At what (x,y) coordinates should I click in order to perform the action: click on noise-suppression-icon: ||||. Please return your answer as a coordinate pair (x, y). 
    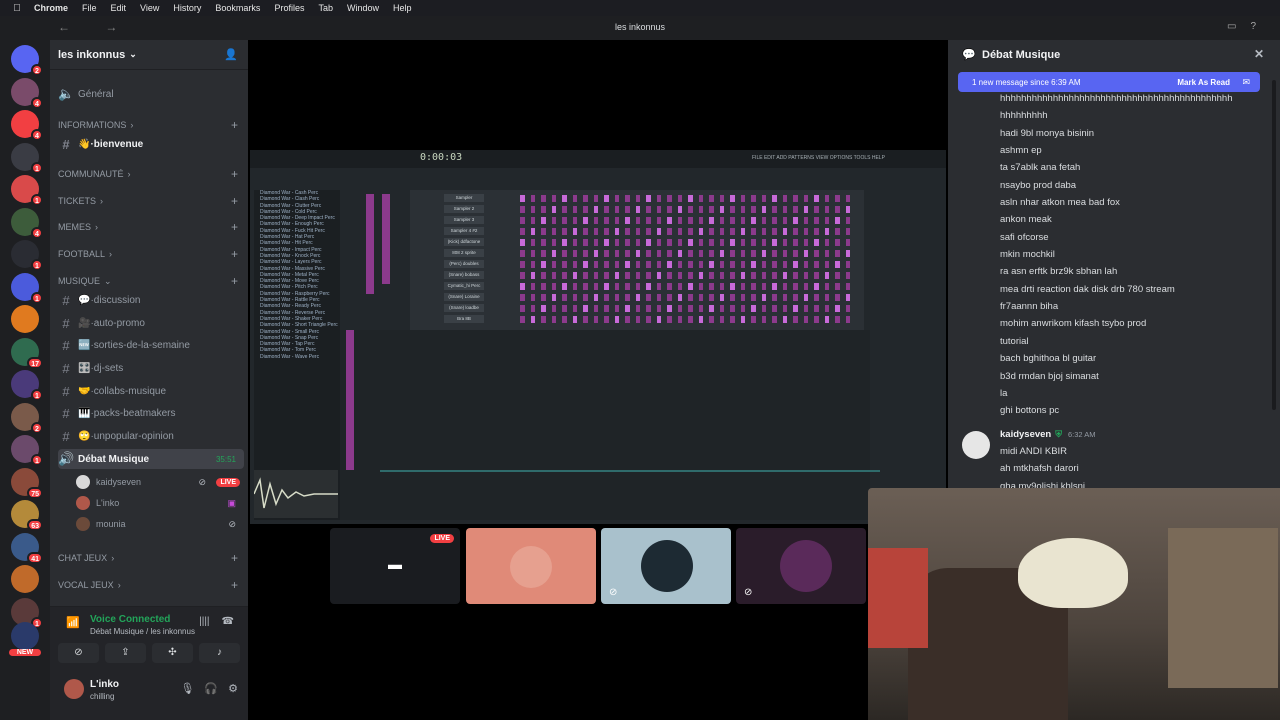
    Looking at the image, I should click on (204, 621).